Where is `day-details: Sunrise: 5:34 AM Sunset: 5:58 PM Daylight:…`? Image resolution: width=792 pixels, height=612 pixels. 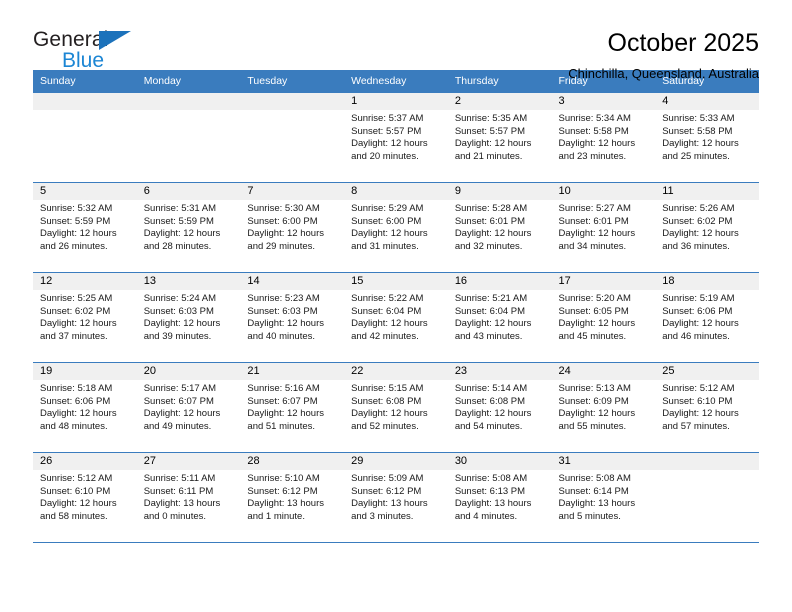
day-details: Sunrise: 5:34 AM Sunset: 5:58 PM Daylight:… is located at coordinates (604, 136).